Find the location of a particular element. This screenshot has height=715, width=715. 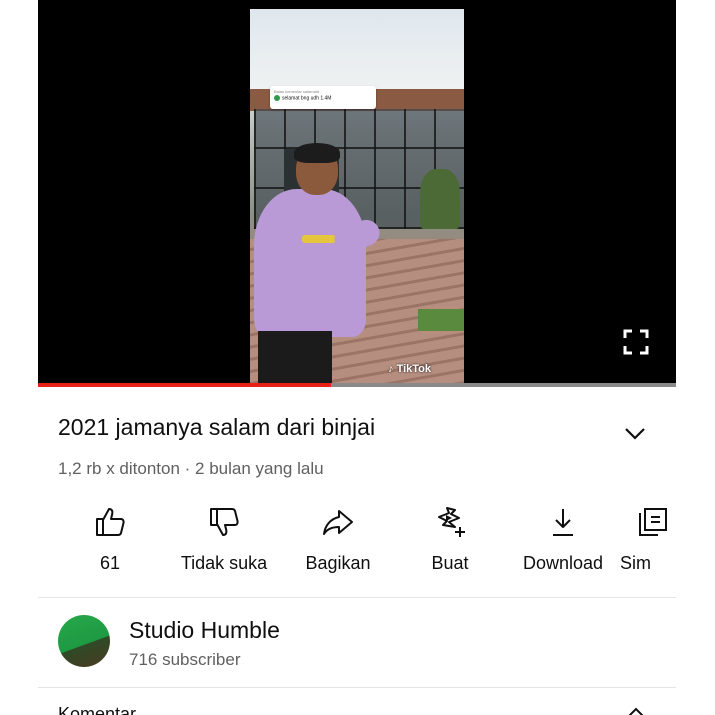

overlay-comment-text: selamat bng udh 1.4M is located at coordinates (307, 98).